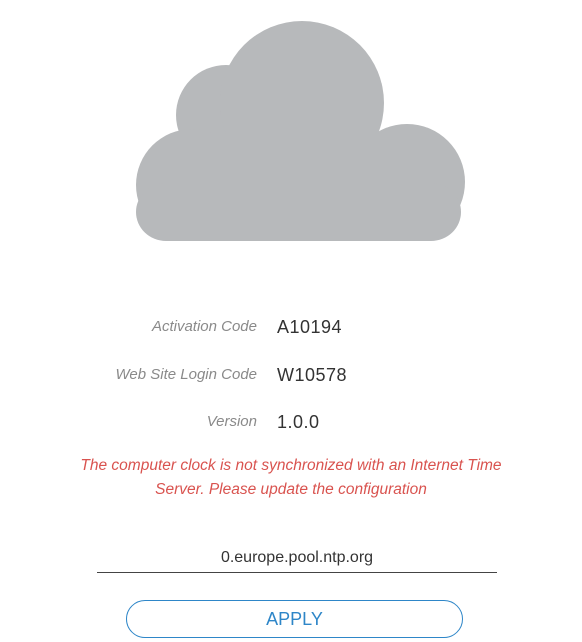 The height and width of the screenshot is (642, 582). What do you see at coordinates (204, 326) in the screenshot?
I see `activation-code-label: Activation Code` at bounding box center [204, 326].